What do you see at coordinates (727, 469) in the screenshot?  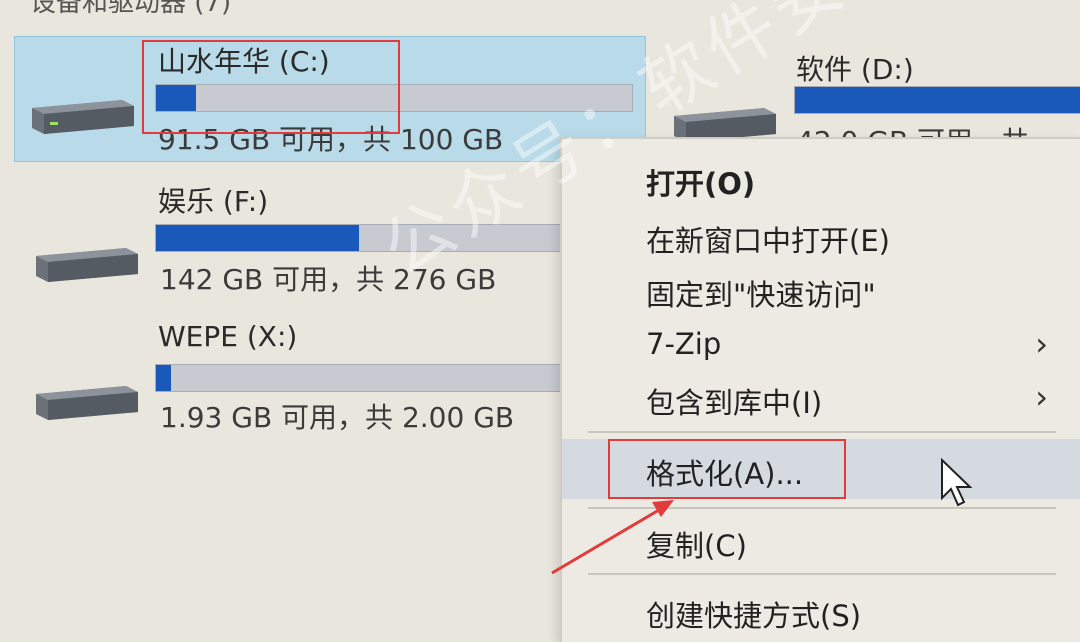 I see `annotation-box-format` at bounding box center [727, 469].